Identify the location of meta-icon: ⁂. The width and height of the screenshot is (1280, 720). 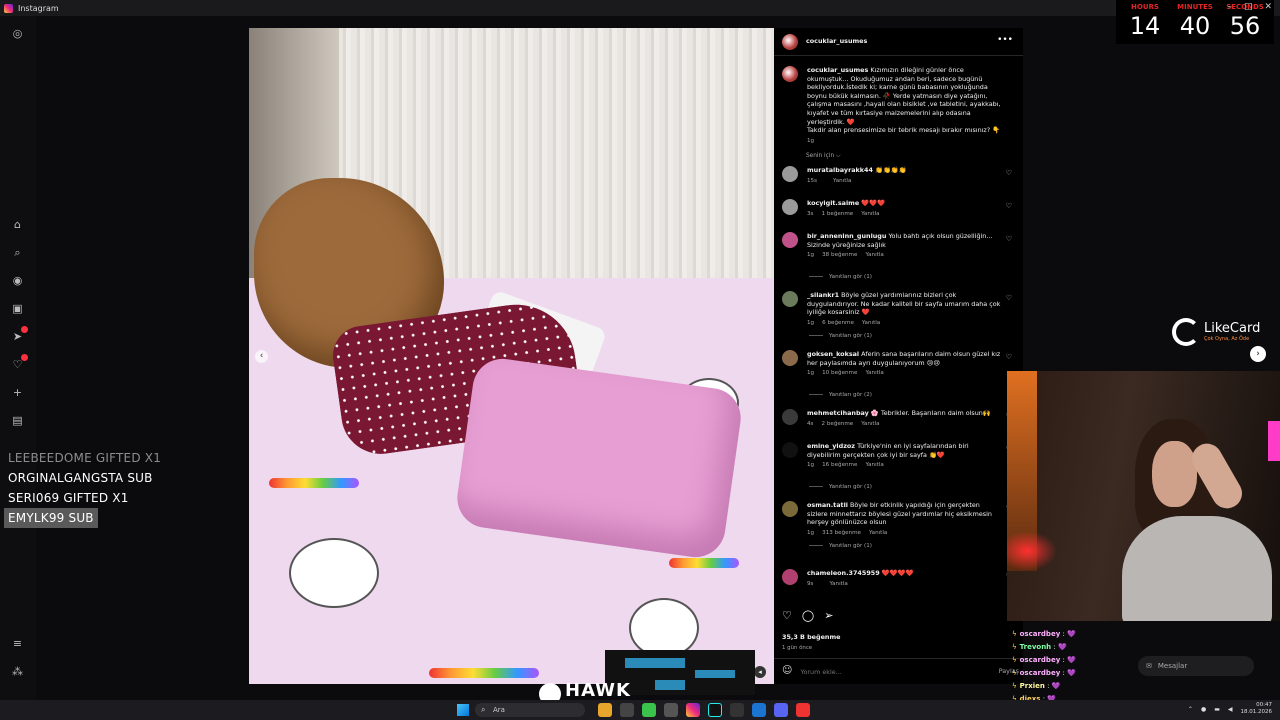
(17, 671).